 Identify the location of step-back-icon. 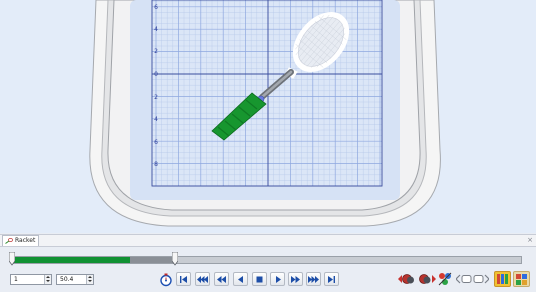
(240, 279).